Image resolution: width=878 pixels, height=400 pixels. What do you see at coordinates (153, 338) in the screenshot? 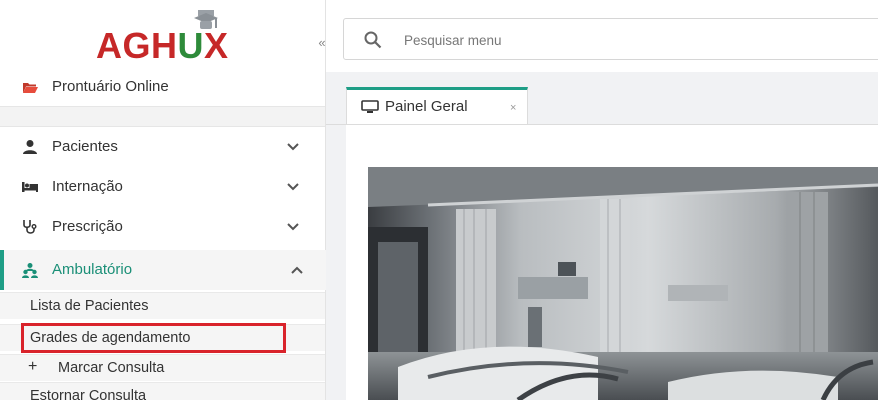
I see `highlight-annotation` at bounding box center [153, 338].